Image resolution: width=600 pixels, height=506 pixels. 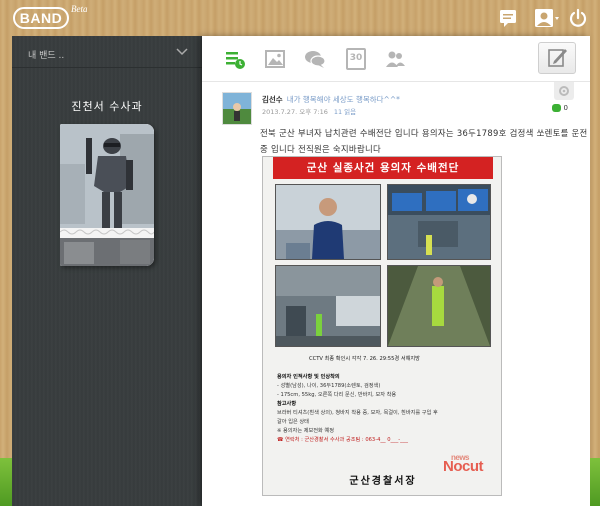 What do you see at coordinates (328, 222) in the screenshot?
I see `poster-photo-suspect` at bounding box center [328, 222].